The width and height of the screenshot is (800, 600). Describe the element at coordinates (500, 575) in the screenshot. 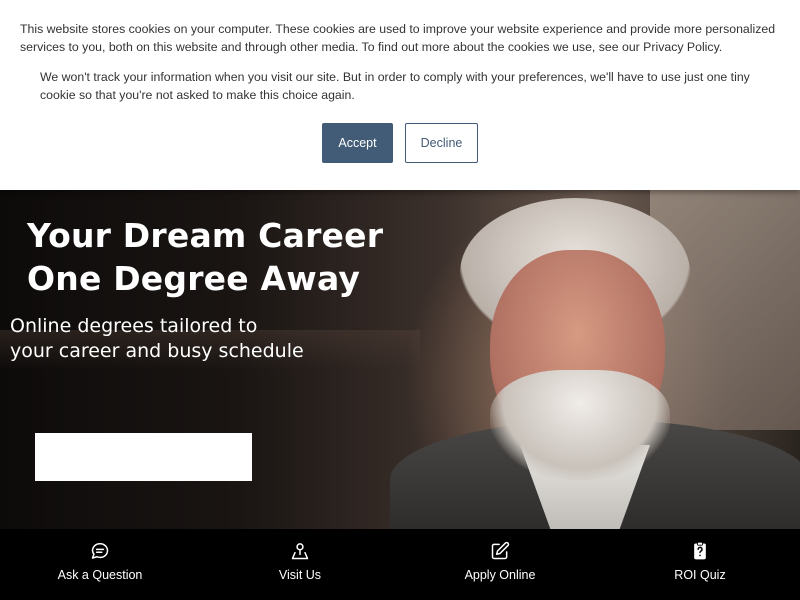

I see `apply-online-label: Apply Online` at that location.